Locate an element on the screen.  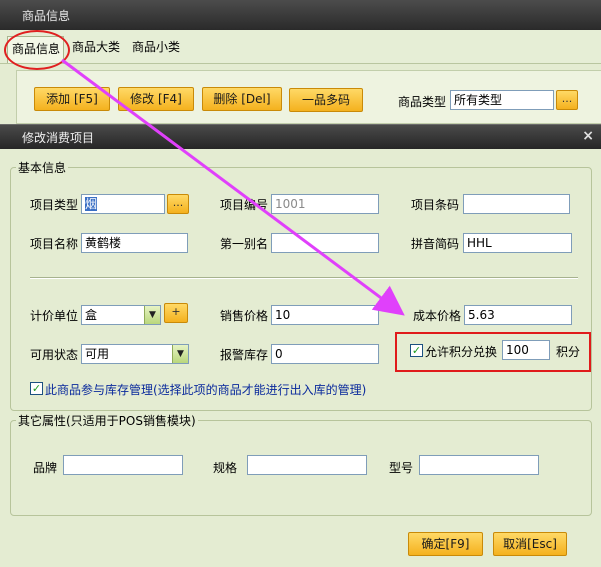
annotation-highlight-box is located at coordinates (493, 352).